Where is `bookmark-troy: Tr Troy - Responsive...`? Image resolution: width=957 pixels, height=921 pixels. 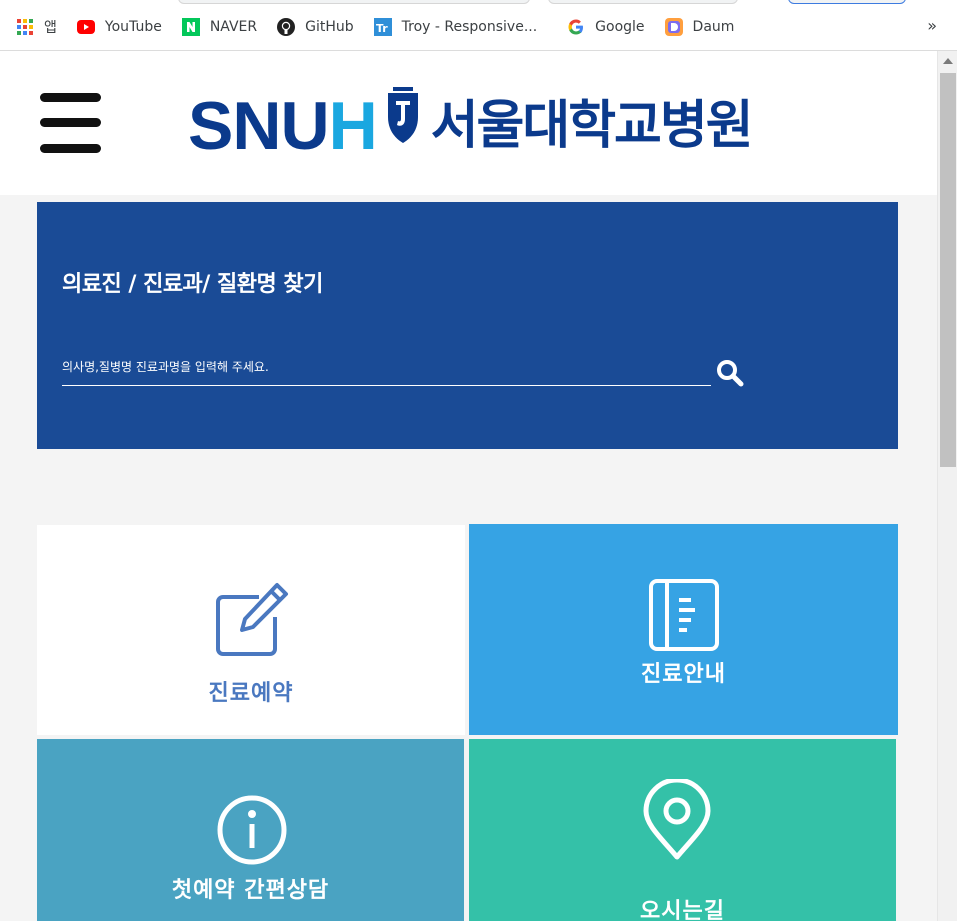
bookmark-troy: Tr Troy - Responsive... is located at coordinates (455, 27).